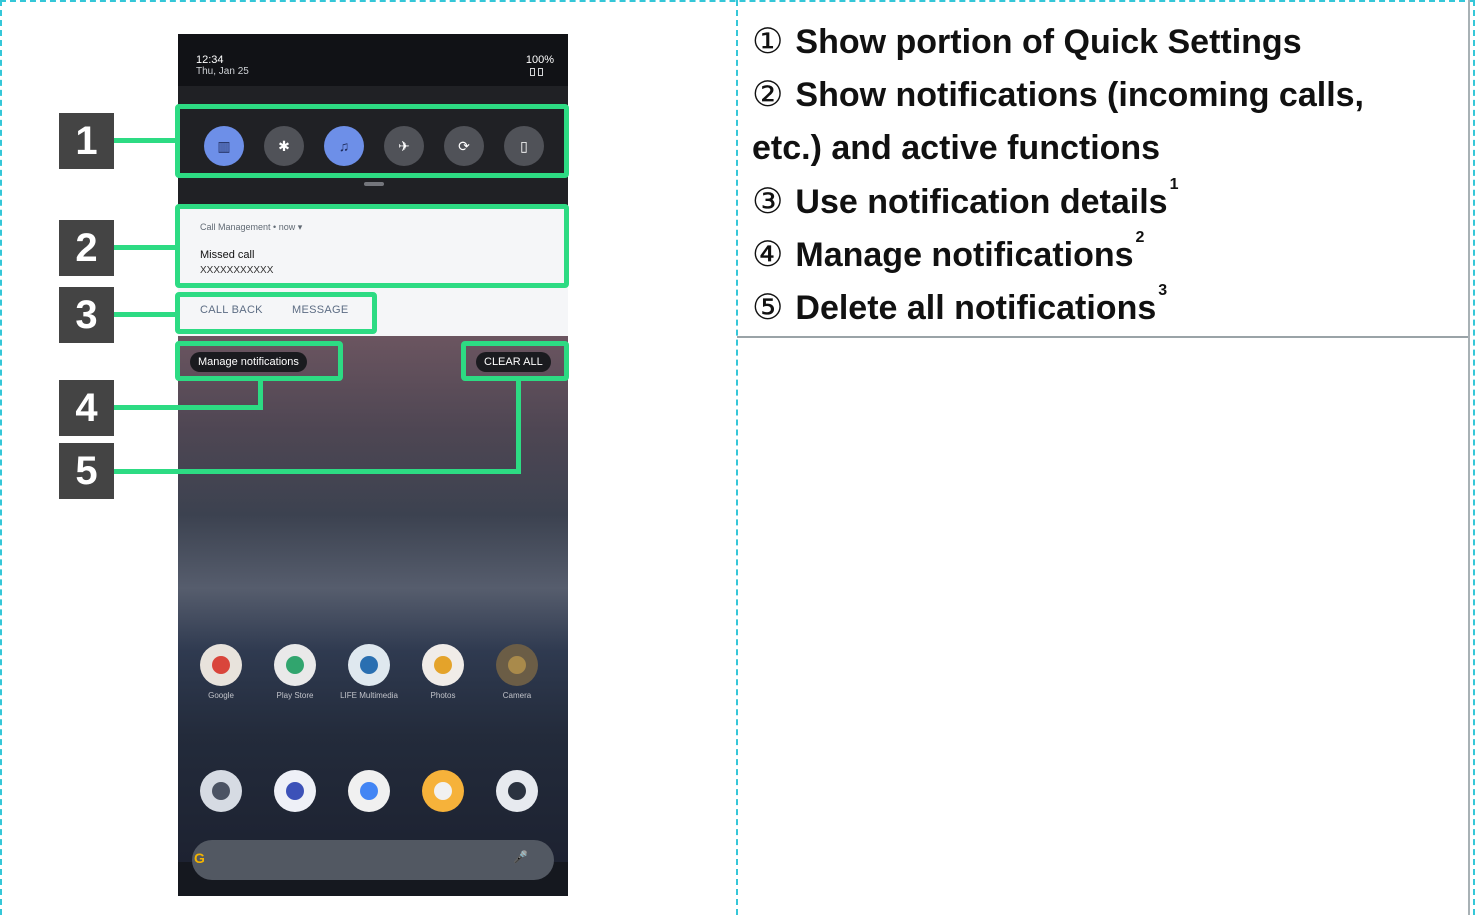 Image resolution: width=1475 pixels, height=915 pixels. I want to click on phone-app-icon, so click(221, 791).